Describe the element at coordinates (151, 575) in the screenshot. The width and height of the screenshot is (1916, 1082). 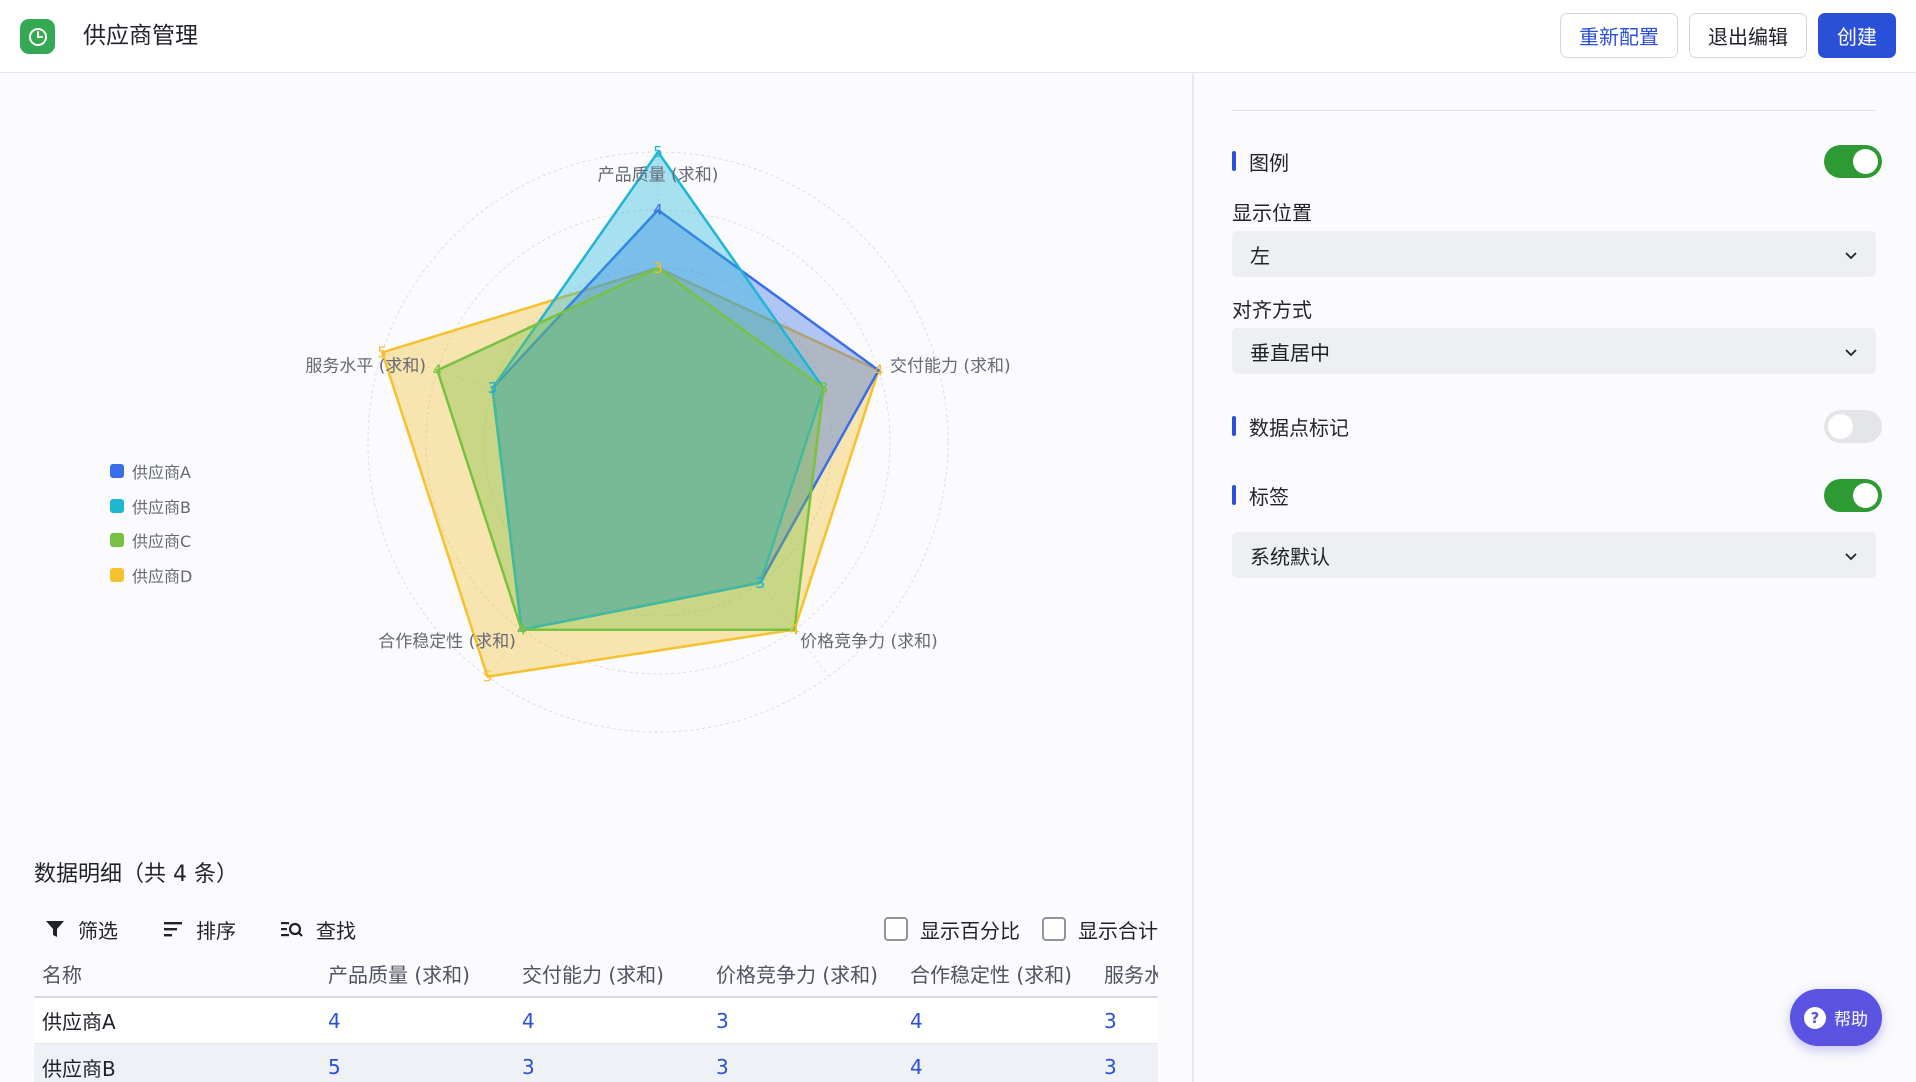
I see `legend-item-supplier-d: 供应商D` at that location.